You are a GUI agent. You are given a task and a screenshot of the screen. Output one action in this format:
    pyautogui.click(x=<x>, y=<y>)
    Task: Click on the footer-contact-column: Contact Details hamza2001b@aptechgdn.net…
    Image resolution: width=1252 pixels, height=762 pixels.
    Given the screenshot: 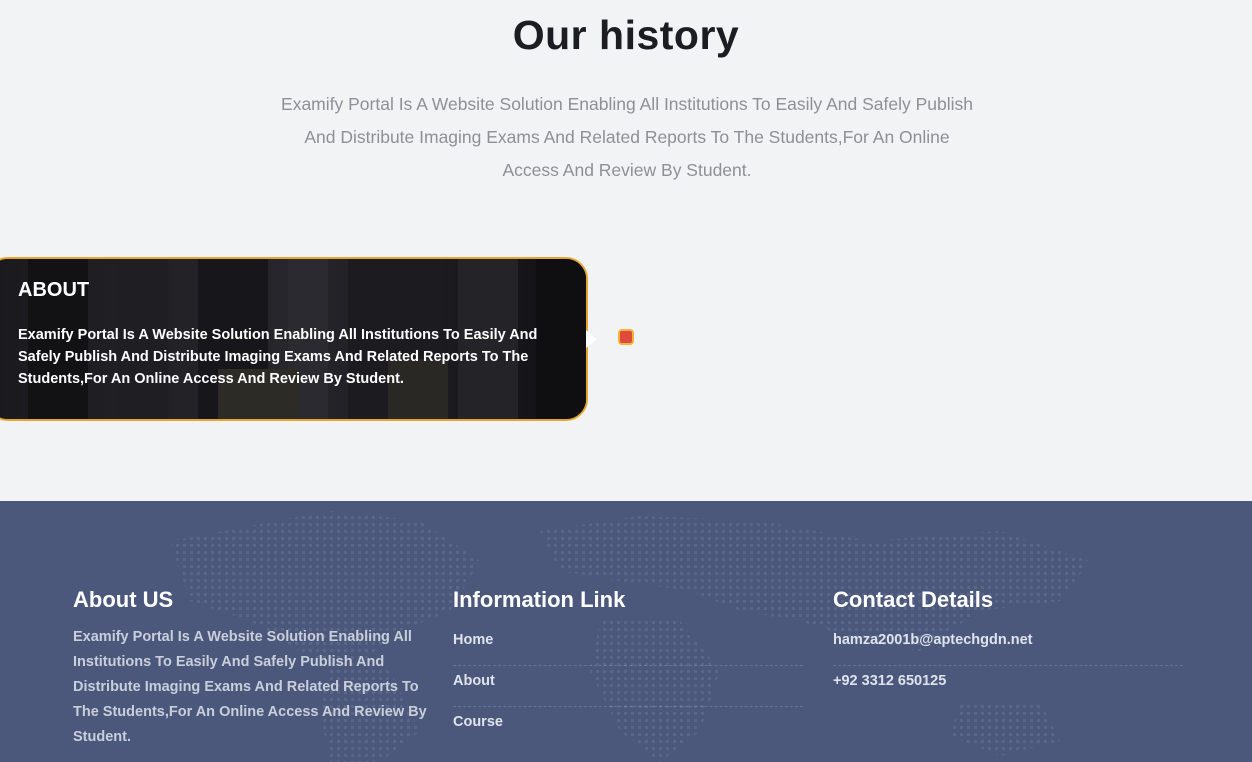 What is the action you would take?
    pyautogui.click(x=1008, y=647)
    